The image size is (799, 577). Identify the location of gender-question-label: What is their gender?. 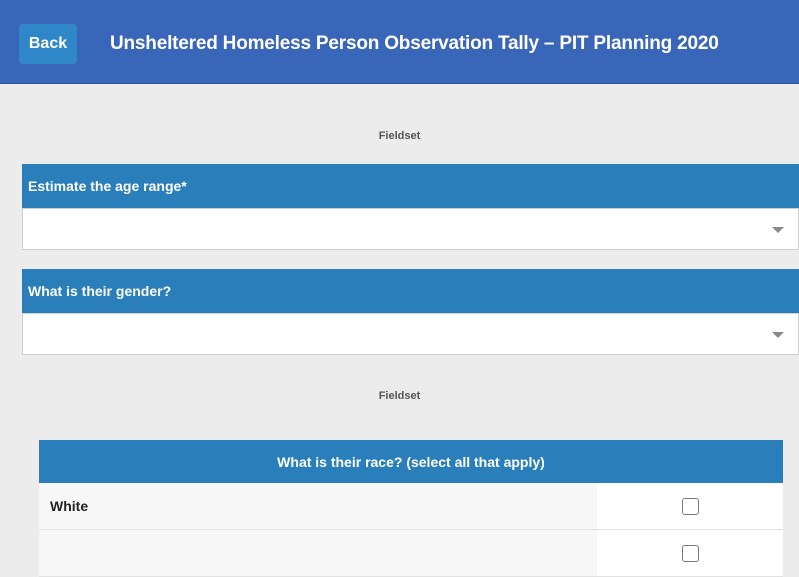
(410, 291).